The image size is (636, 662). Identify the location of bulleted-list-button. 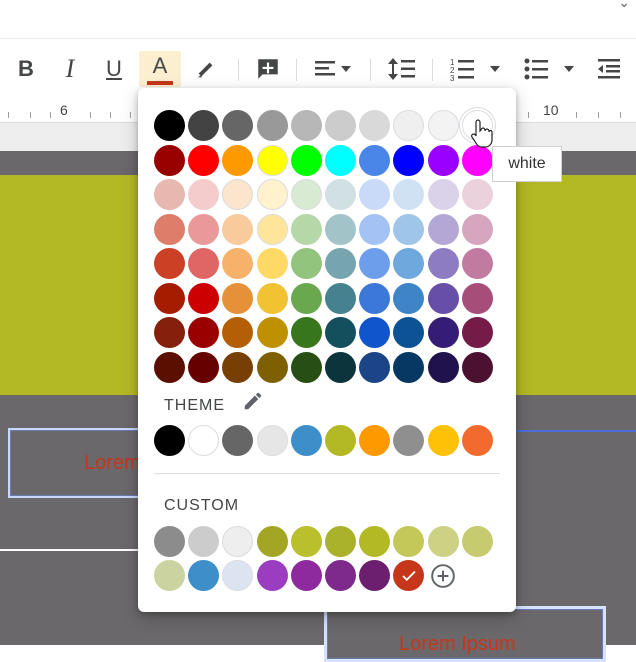
(551, 69).